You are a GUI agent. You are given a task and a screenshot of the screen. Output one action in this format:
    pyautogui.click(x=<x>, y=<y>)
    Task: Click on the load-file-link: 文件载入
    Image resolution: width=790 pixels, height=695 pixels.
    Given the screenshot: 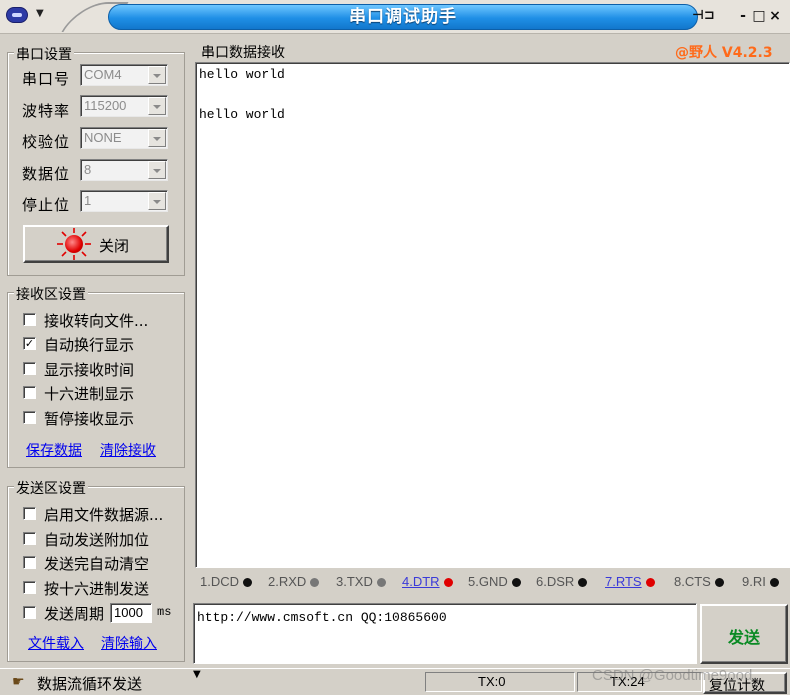 What is the action you would take?
    pyautogui.click(x=56, y=643)
    